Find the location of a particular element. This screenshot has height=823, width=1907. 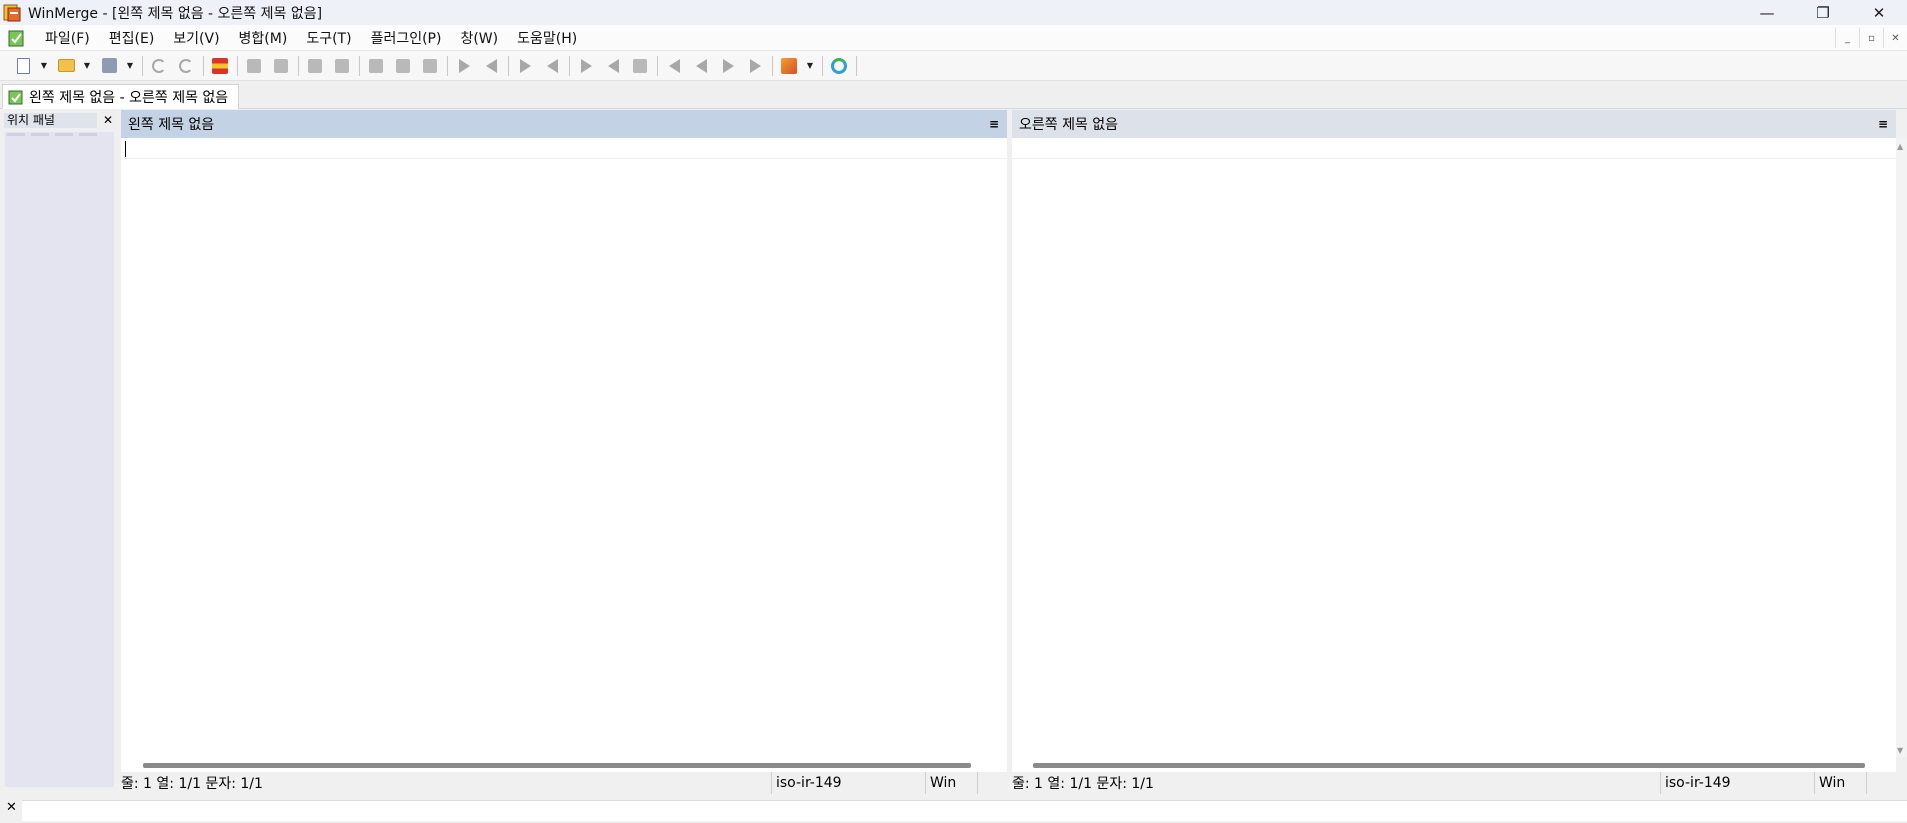

window-controls: — ❐ ✕ is located at coordinates (1823, 12).